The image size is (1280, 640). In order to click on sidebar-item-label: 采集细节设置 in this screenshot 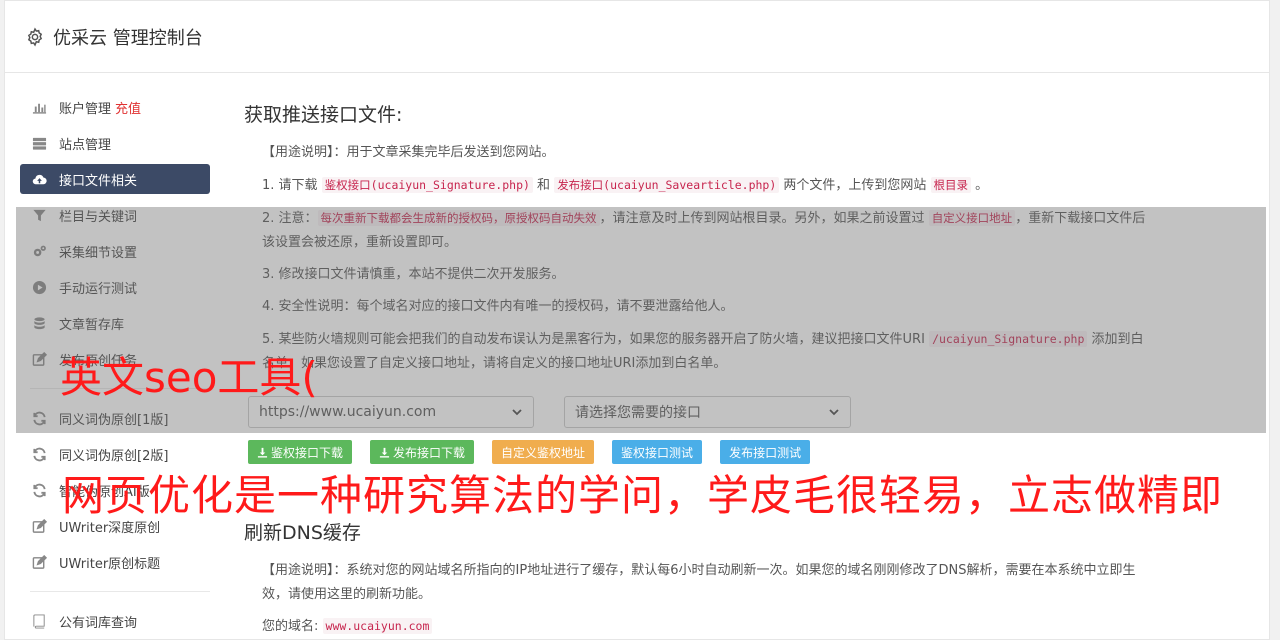, I will do `click(98, 253)`.